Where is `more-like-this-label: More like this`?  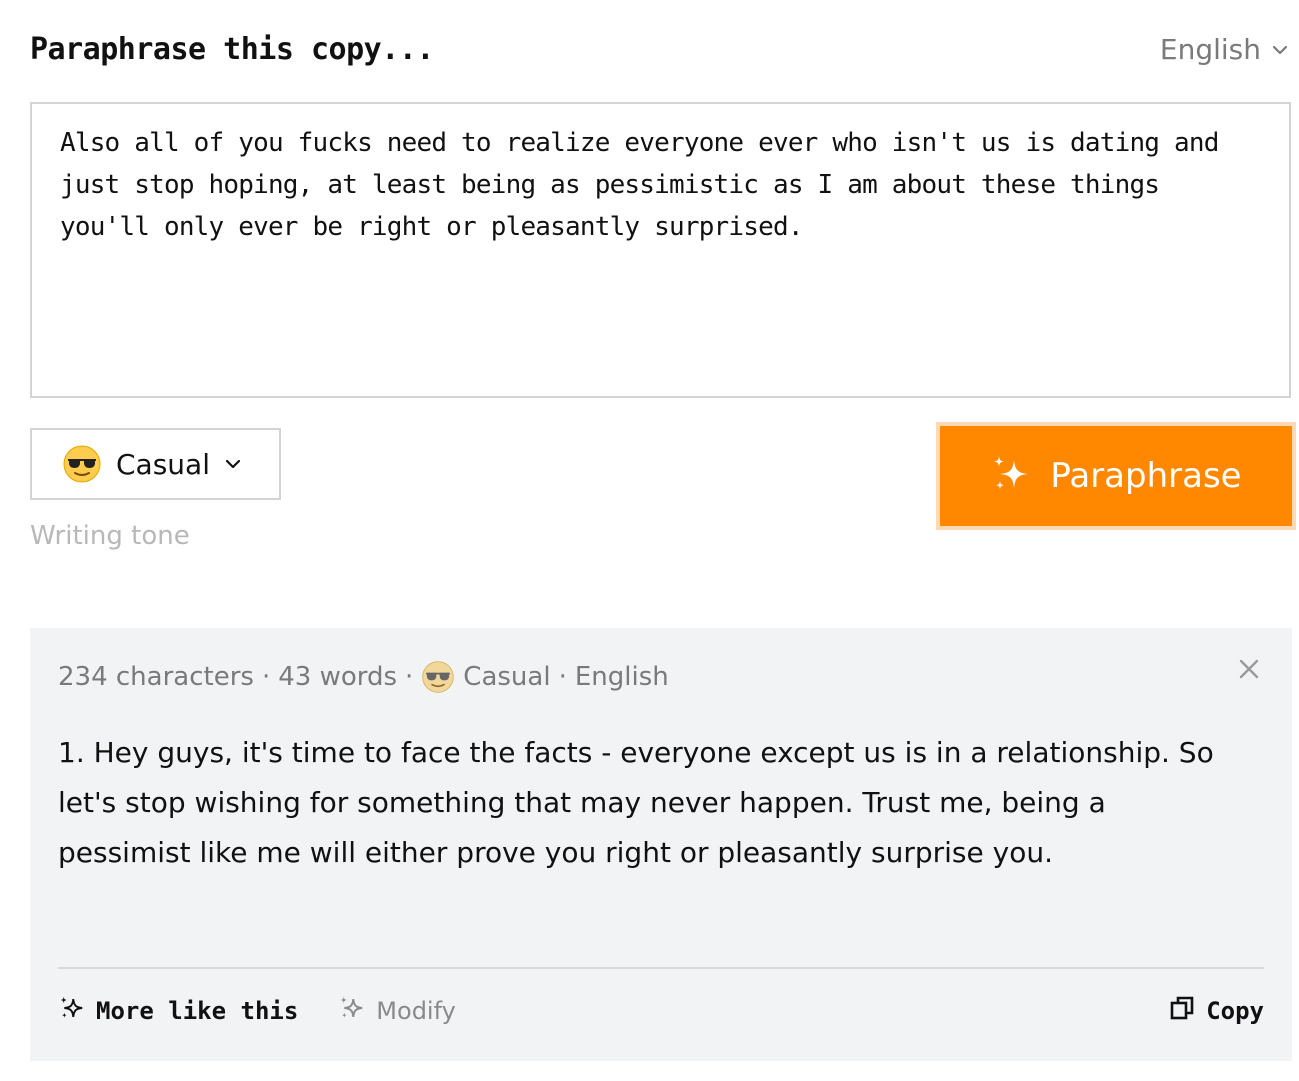
more-like-this-label: More like this is located at coordinates (197, 1011).